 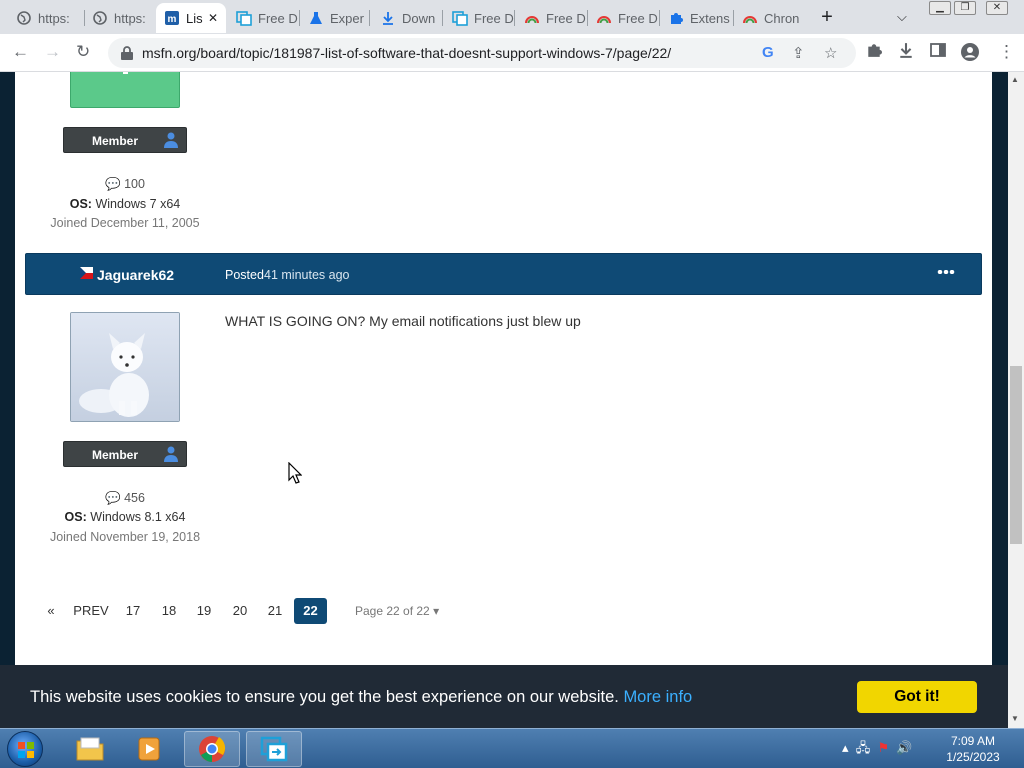 What do you see at coordinates (863, 747) in the screenshot?
I see `network-icon: 🖧` at bounding box center [863, 747].